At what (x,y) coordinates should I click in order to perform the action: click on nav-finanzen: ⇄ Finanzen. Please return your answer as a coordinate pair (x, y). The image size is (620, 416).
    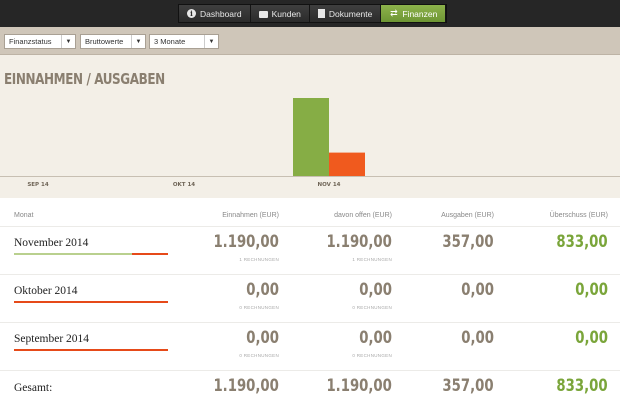
    Looking at the image, I should click on (414, 13).